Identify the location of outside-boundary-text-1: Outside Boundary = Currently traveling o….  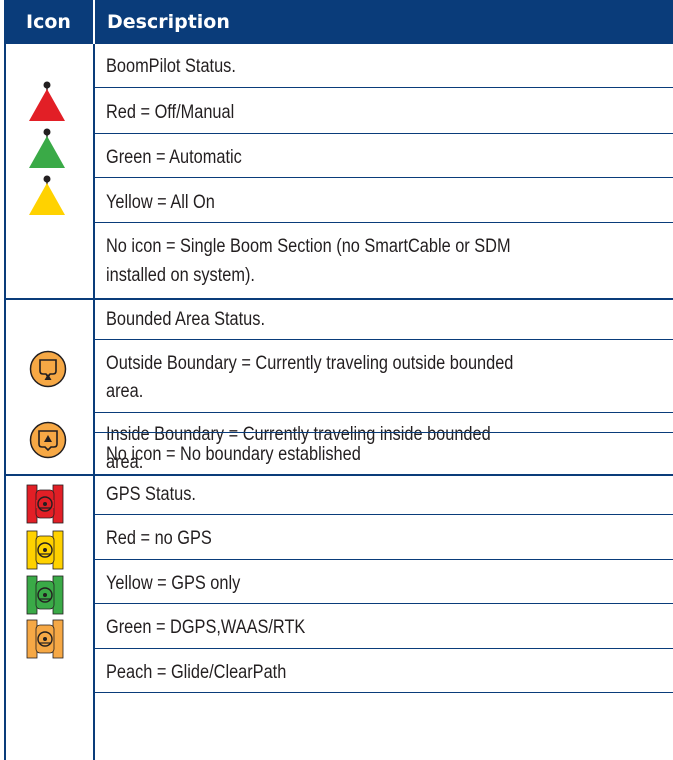
(310, 363).